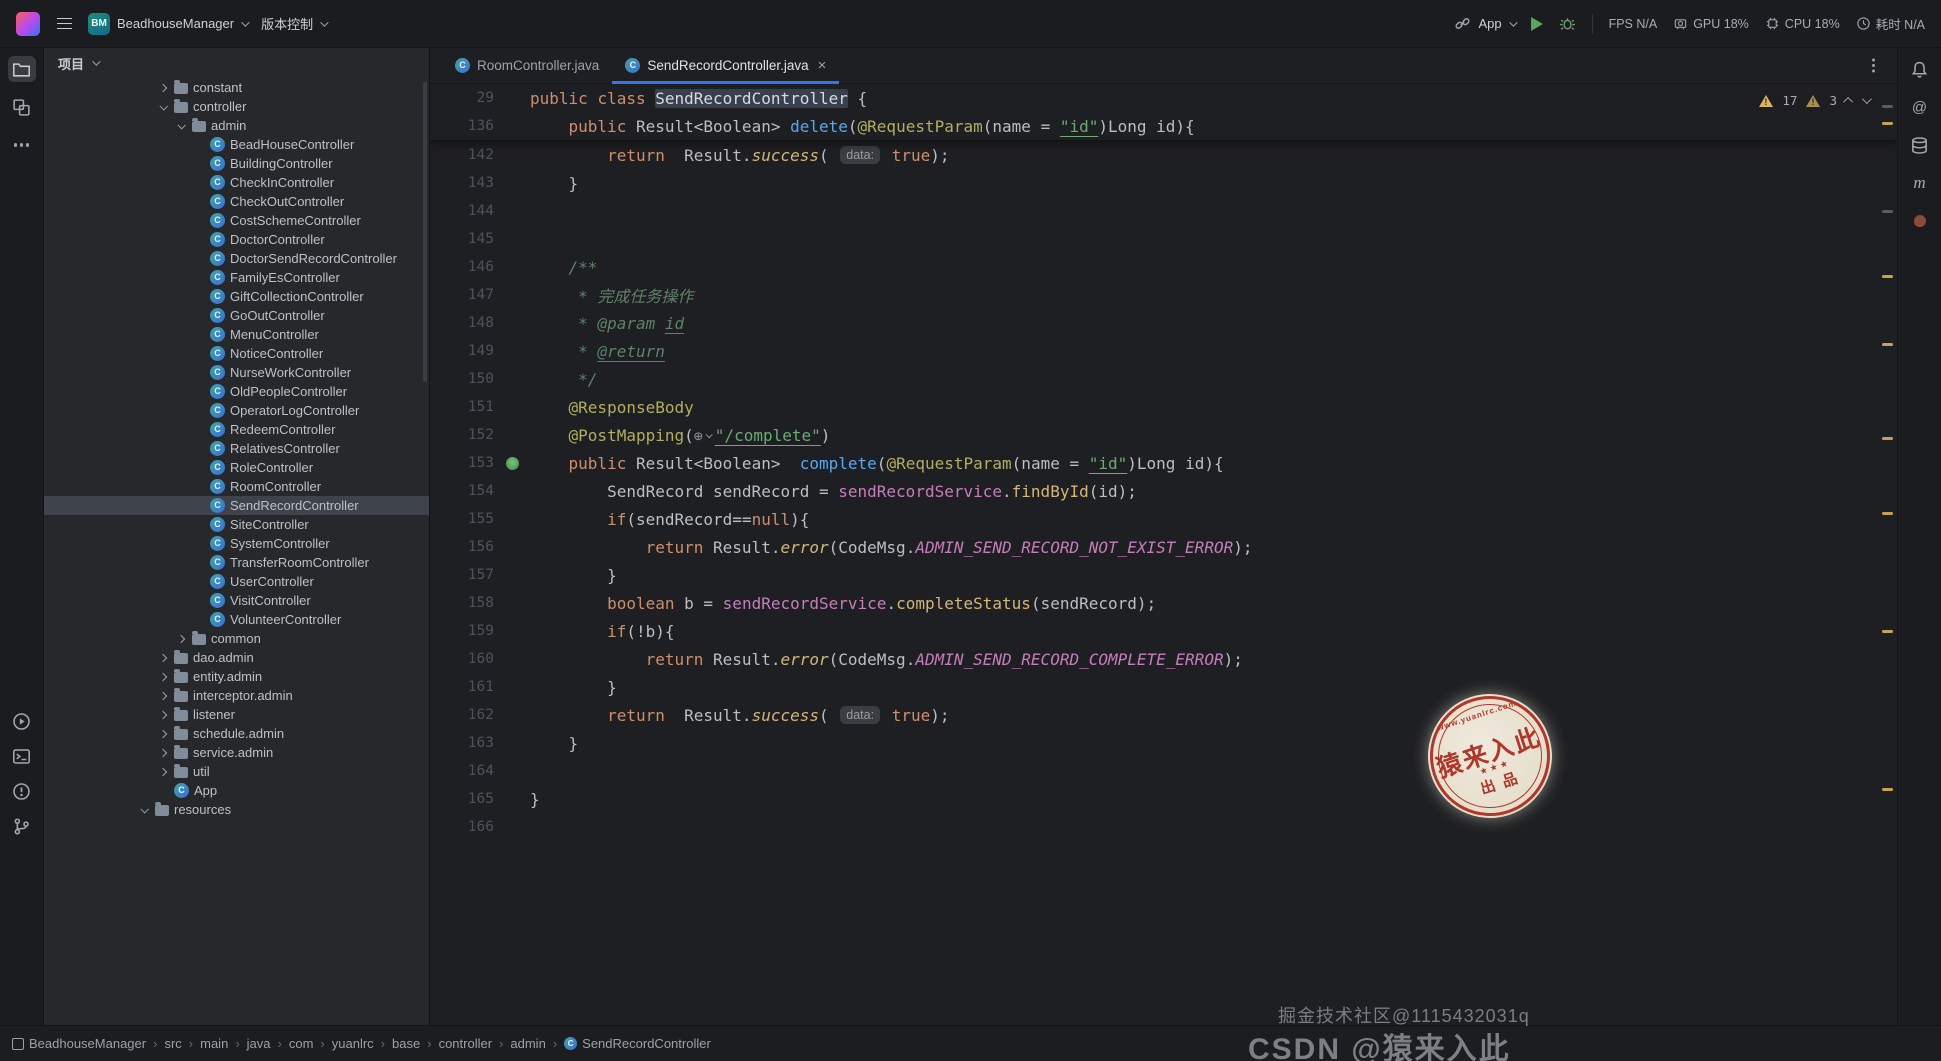 Image resolution: width=1941 pixels, height=1061 pixels. What do you see at coordinates (236, 619) in the screenshot?
I see `tree-item-VolunteerController: C VolunteerController` at bounding box center [236, 619].